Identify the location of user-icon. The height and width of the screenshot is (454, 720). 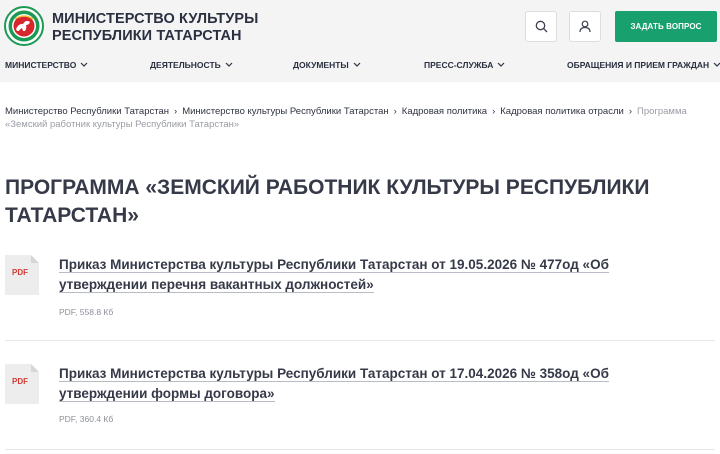
(585, 26).